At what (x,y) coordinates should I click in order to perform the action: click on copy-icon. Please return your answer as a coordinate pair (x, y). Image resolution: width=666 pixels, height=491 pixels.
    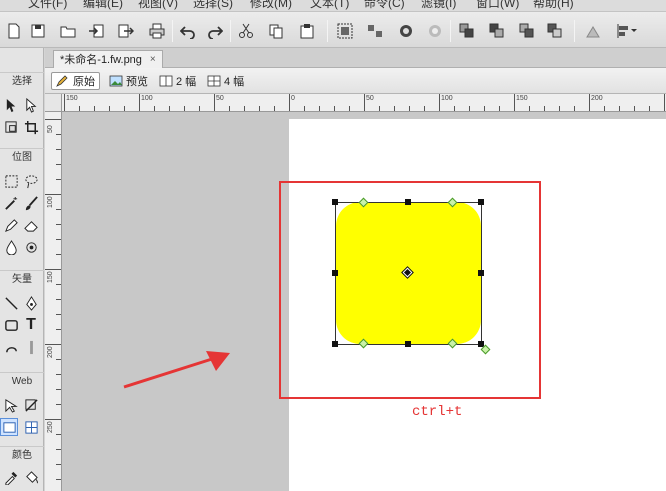
    Looking at the image, I should click on (276, 31).